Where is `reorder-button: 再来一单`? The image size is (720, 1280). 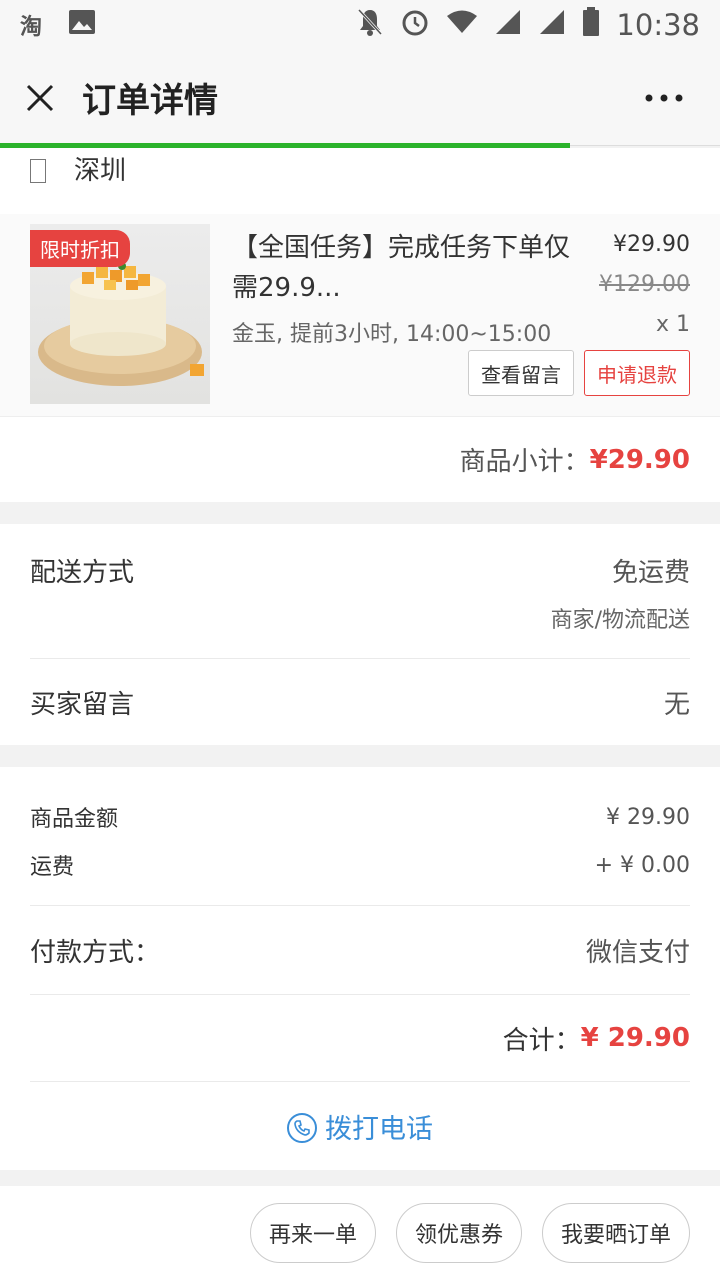
reorder-button: 再来一单 is located at coordinates (312, 1233).